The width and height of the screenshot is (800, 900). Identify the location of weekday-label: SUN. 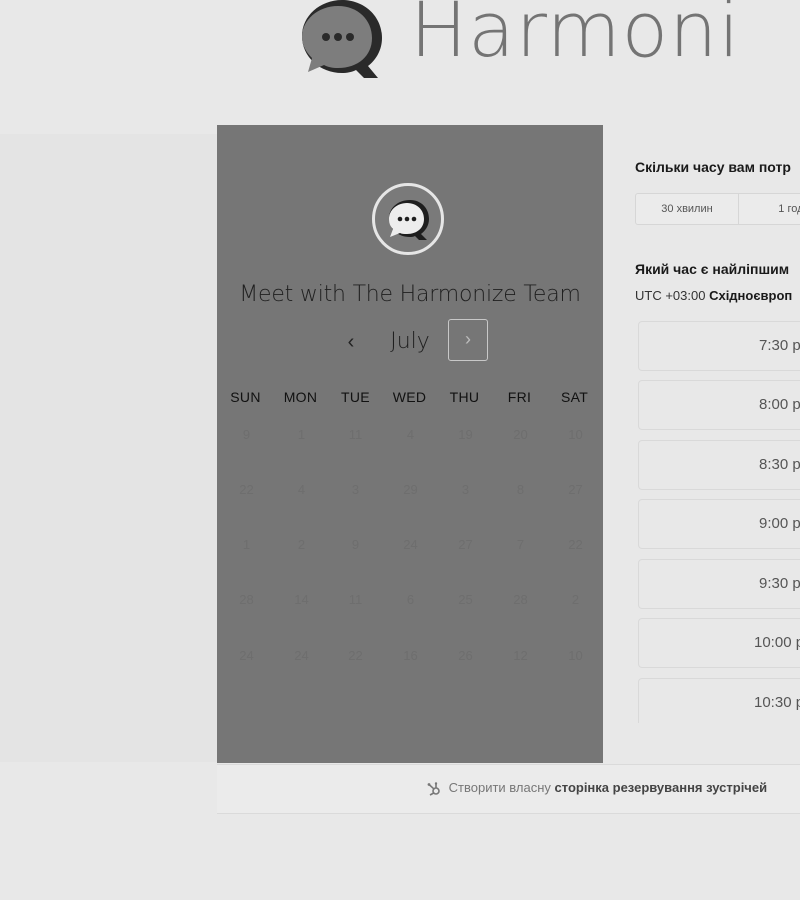
(245, 397).